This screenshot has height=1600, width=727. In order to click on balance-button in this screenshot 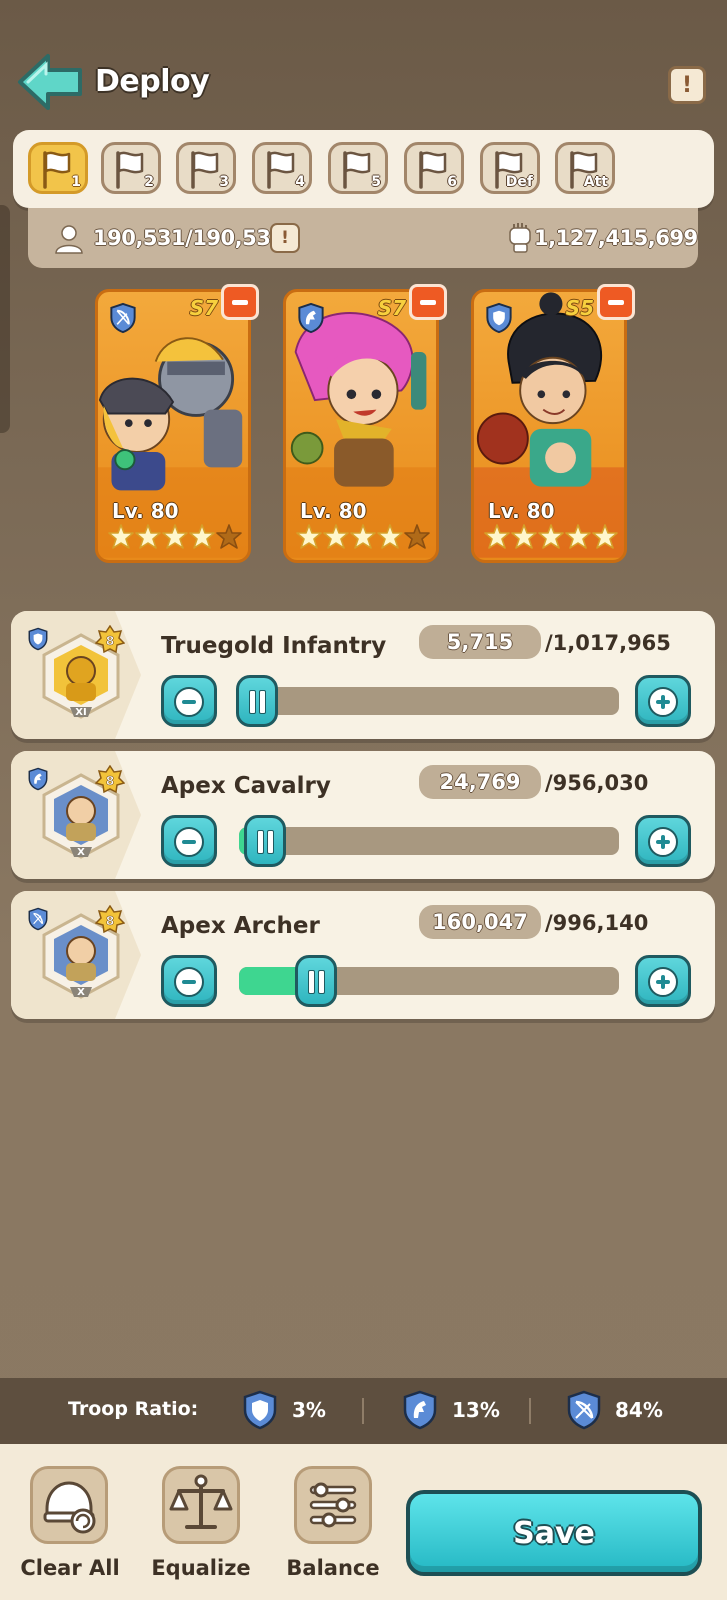, I will do `click(333, 1505)`.